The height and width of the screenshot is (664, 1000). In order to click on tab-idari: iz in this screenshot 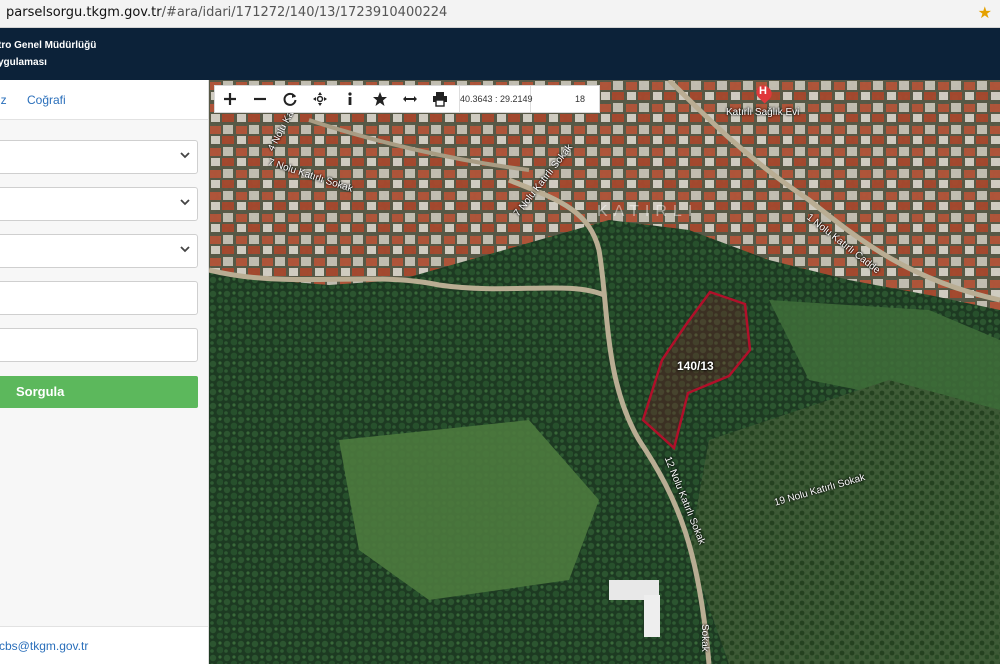, I will do `click(3, 100)`.